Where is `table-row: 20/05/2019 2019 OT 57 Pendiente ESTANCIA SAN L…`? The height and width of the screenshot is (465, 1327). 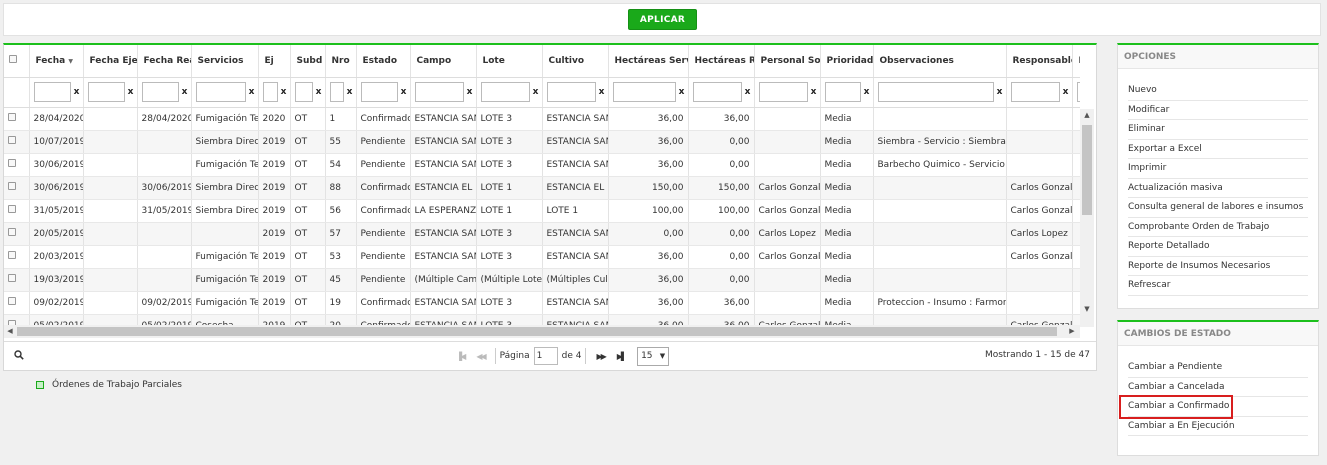
table-row: 20/05/2019 2019 OT 57 Pendiente ESTANCIA SAN L… is located at coordinates (542, 234).